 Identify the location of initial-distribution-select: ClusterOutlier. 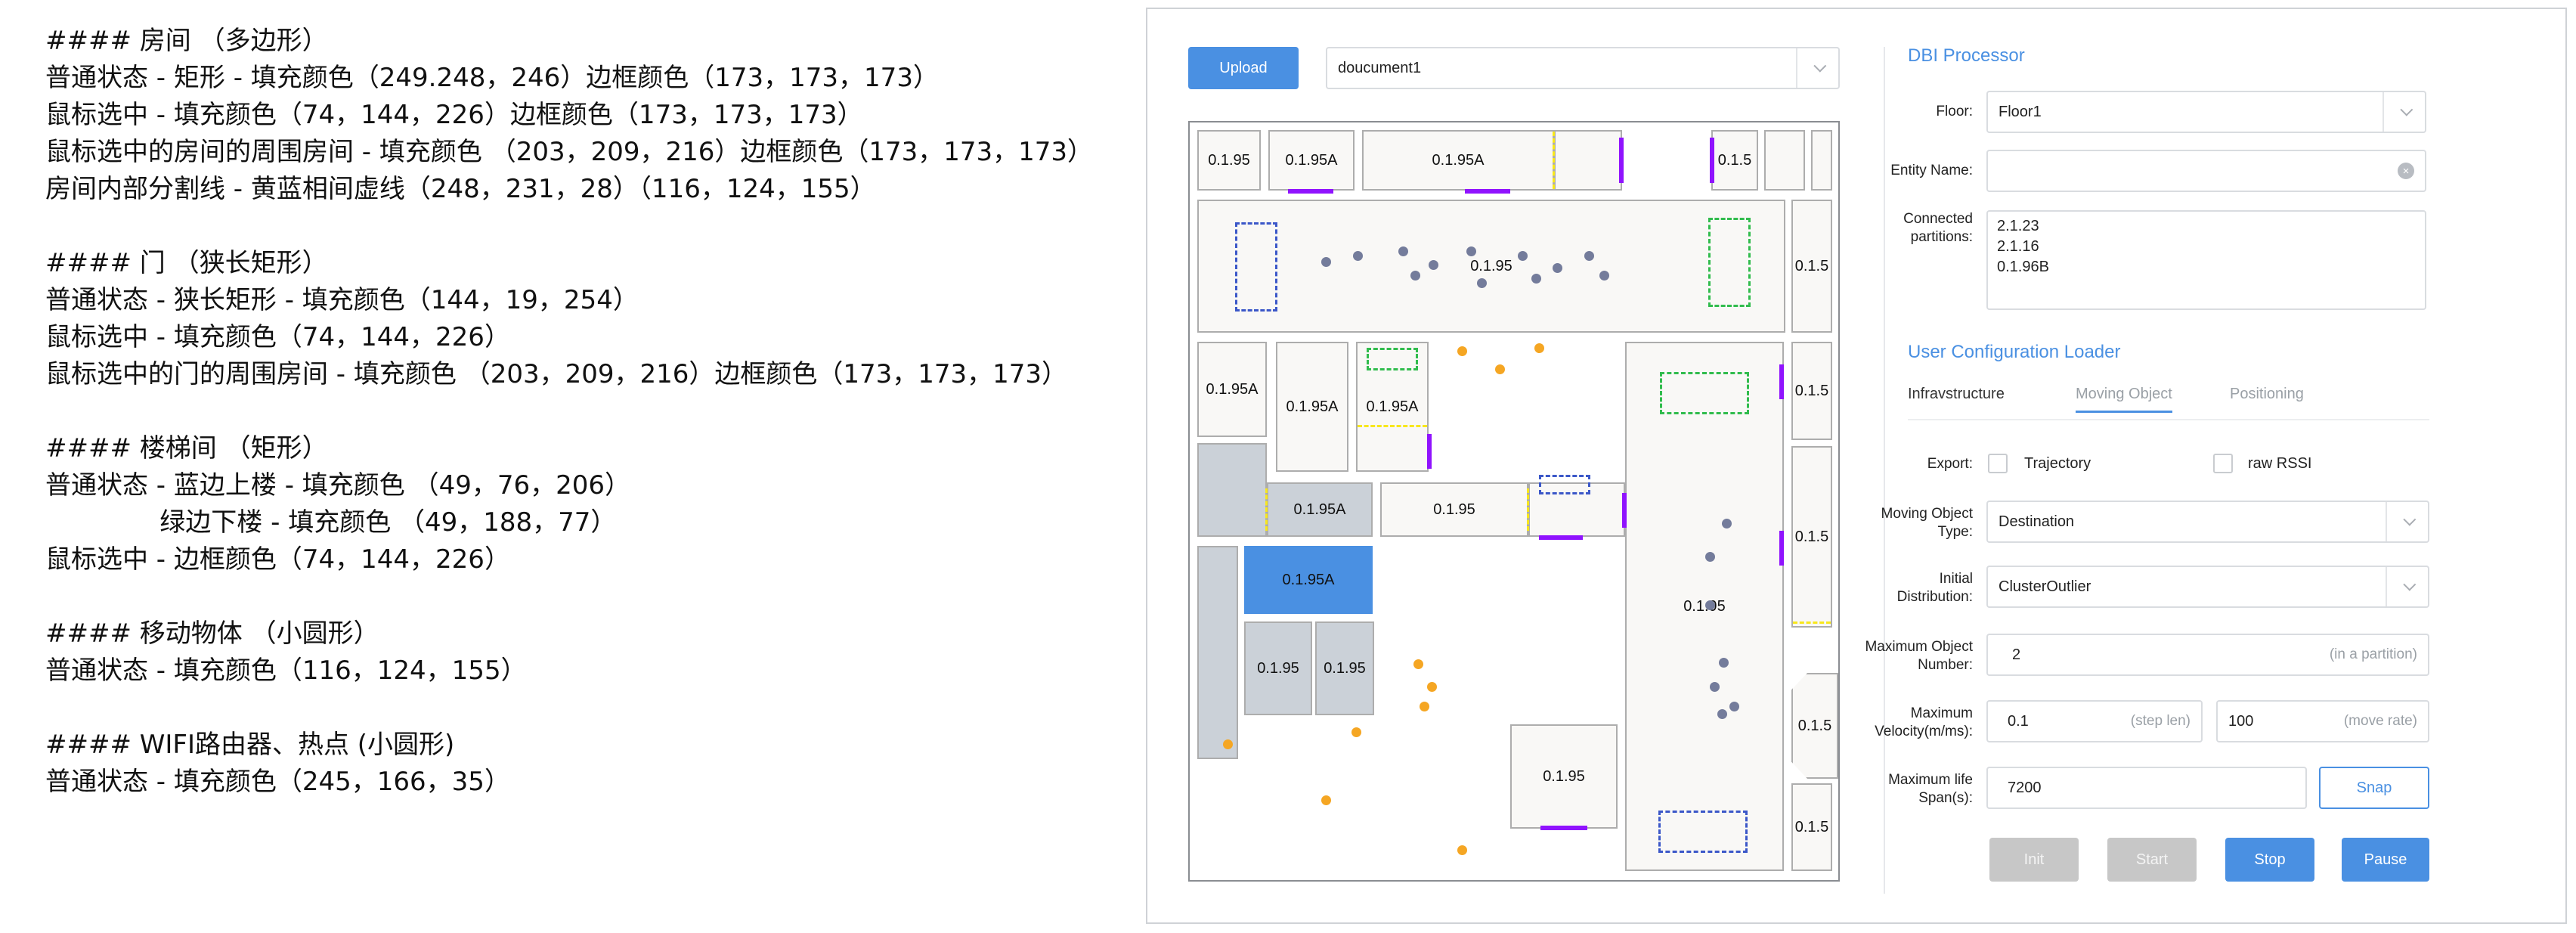
(2207, 587).